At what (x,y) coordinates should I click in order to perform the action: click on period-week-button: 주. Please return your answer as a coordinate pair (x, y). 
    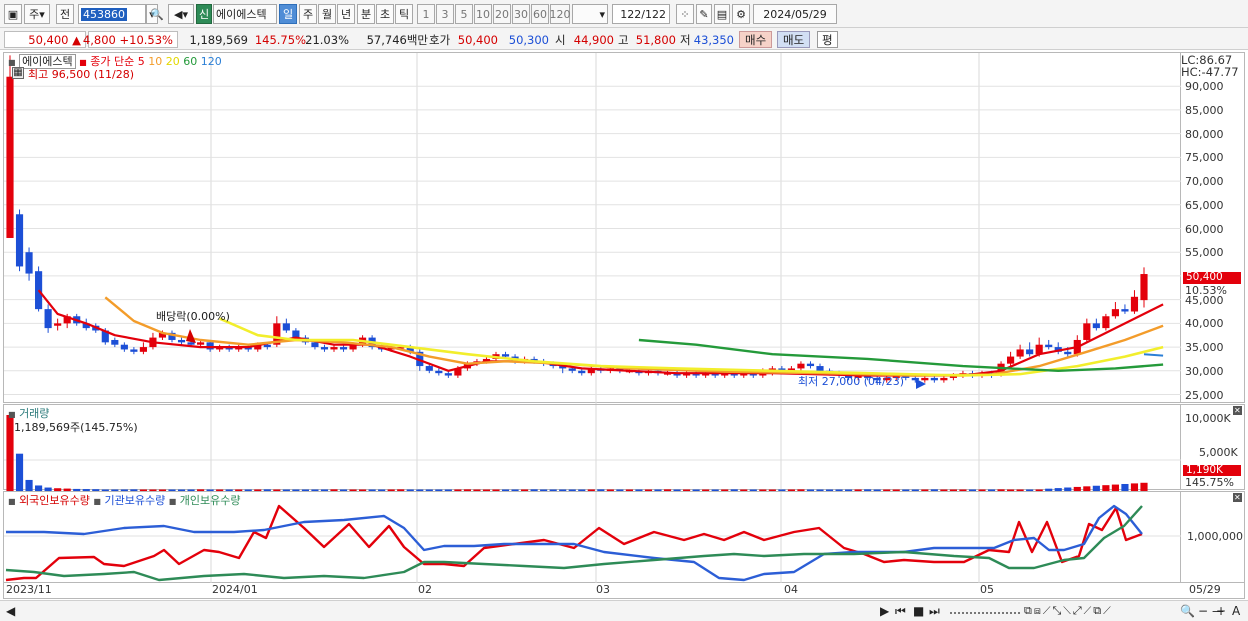
    Looking at the image, I should click on (308, 14).